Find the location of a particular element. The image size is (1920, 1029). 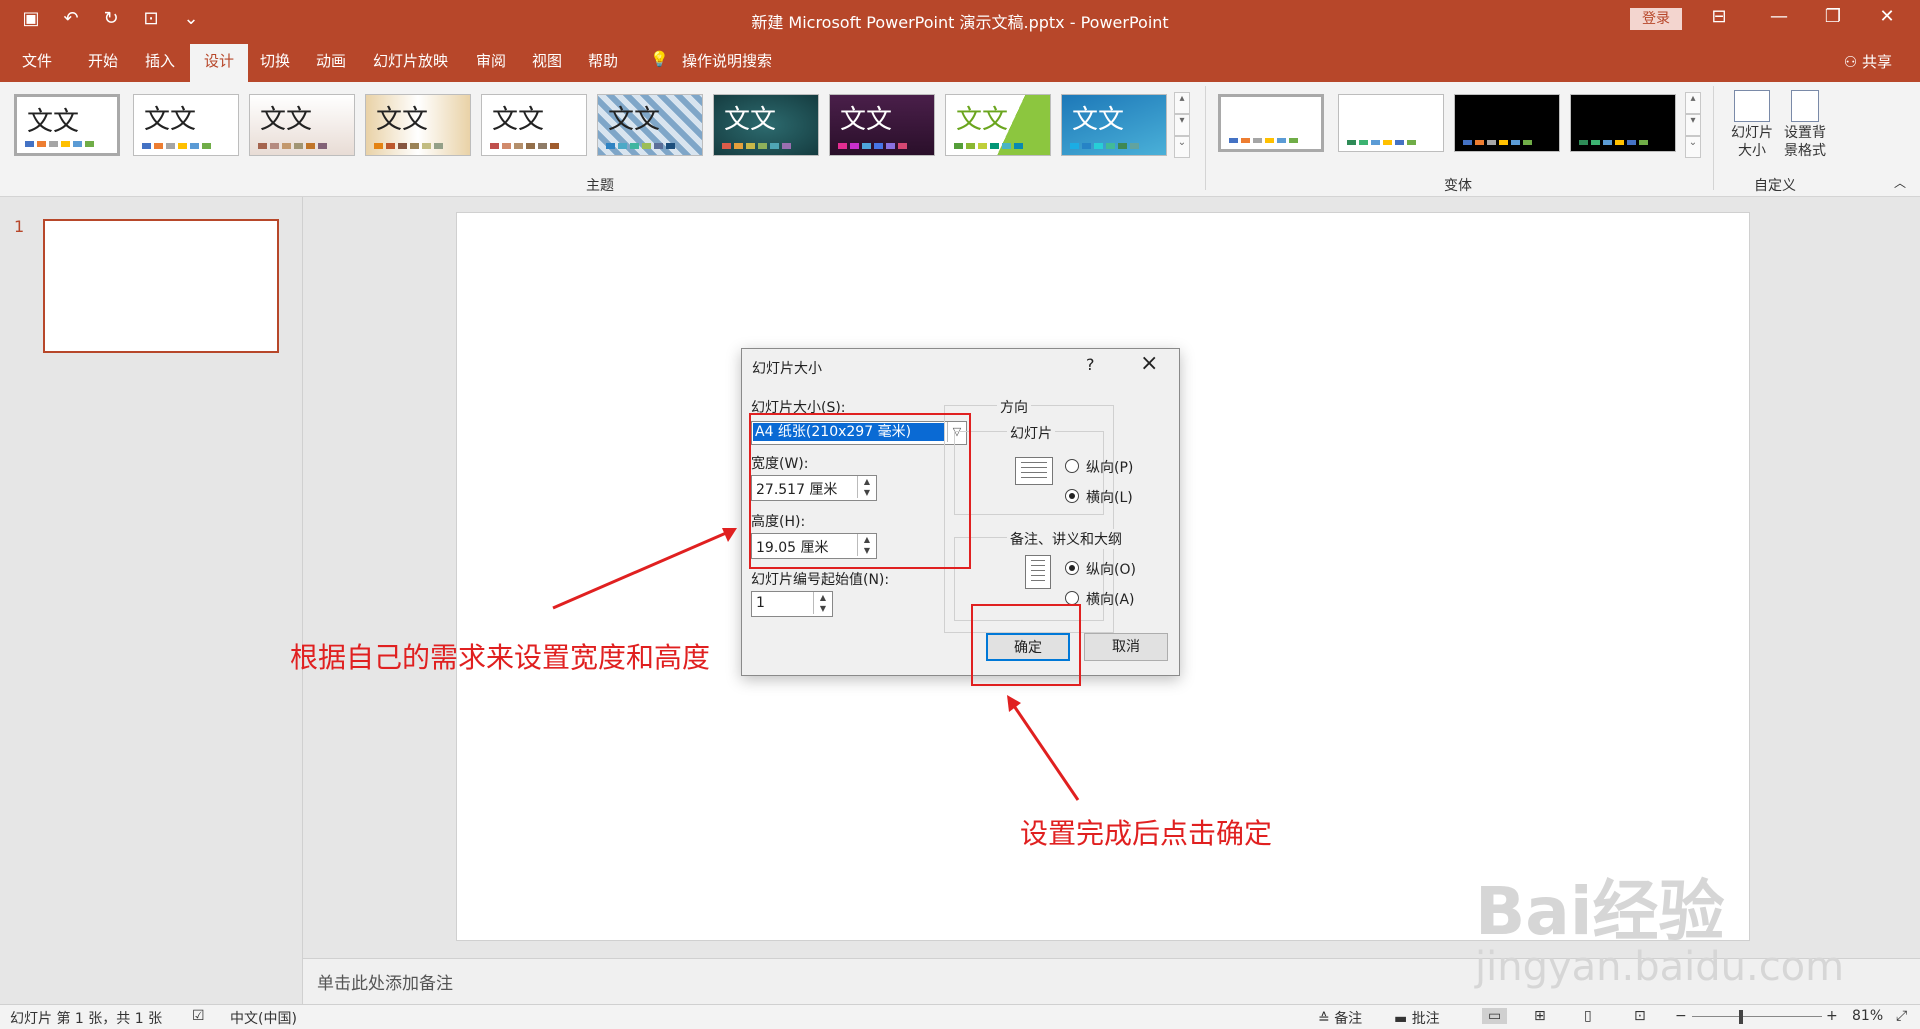

normal-view-icon: ▭ is located at coordinates (1495, 1016).